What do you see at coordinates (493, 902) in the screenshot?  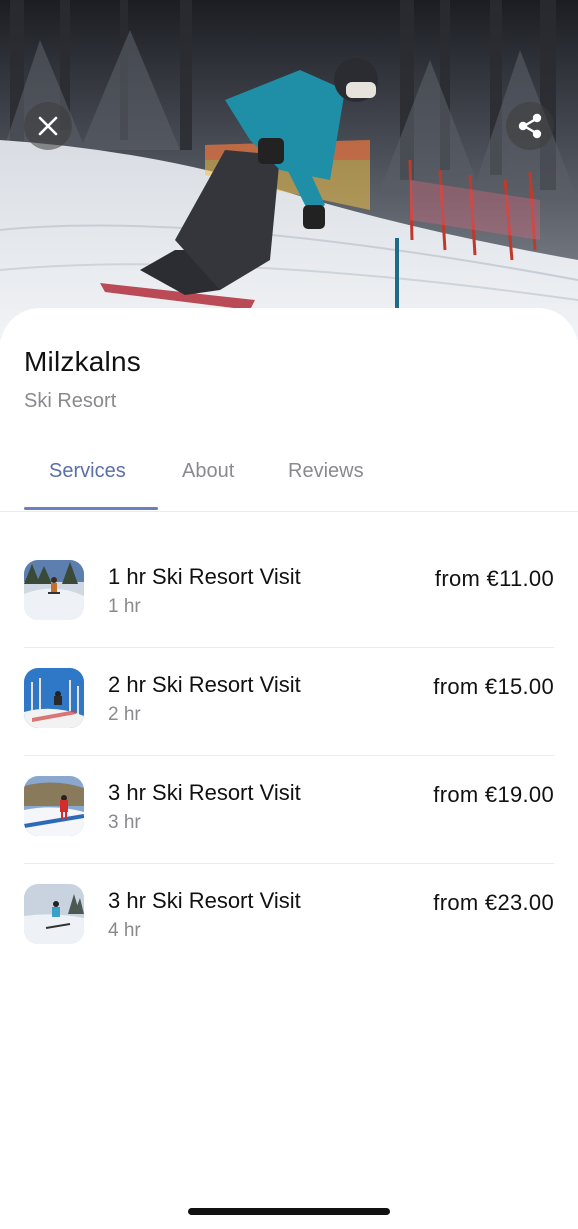 I see `service-price: from €23.00` at bounding box center [493, 902].